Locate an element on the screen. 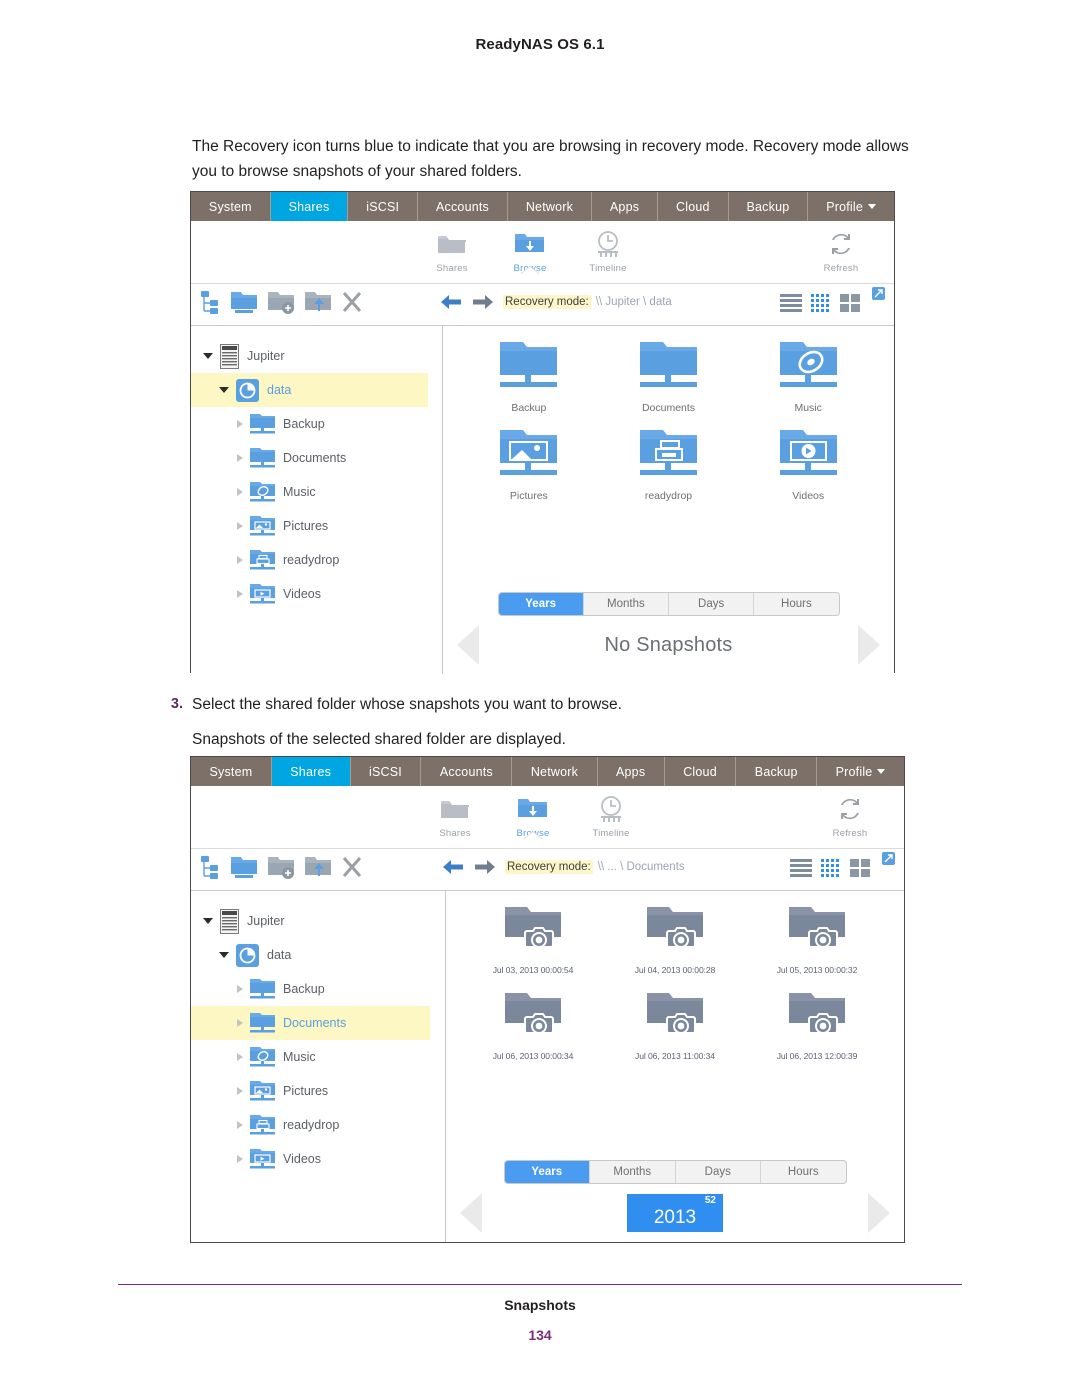 The image size is (1080, 1397). tile-view-icon is located at coordinates (860, 870).